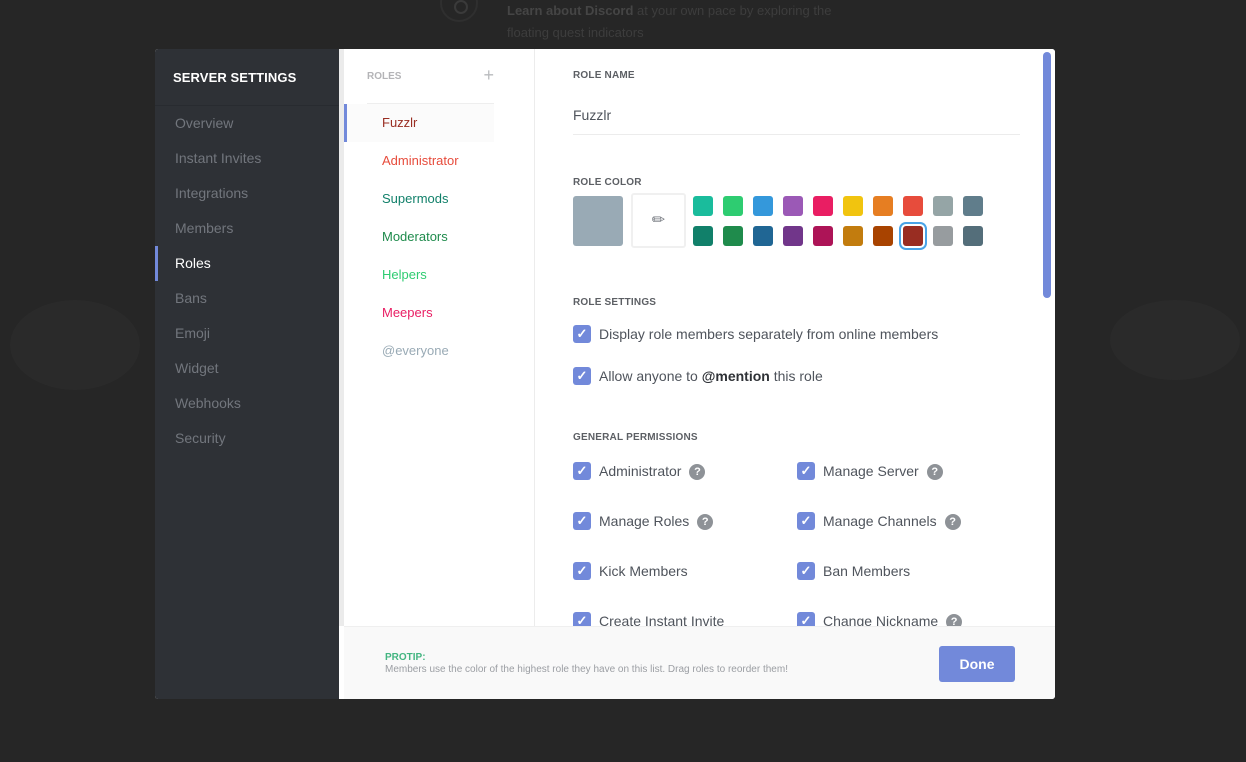 This screenshot has height=762, width=1246. Describe the element at coordinates (247, 123) in the screenshot. I see `sidebar-item-overview: Overview` at that location.